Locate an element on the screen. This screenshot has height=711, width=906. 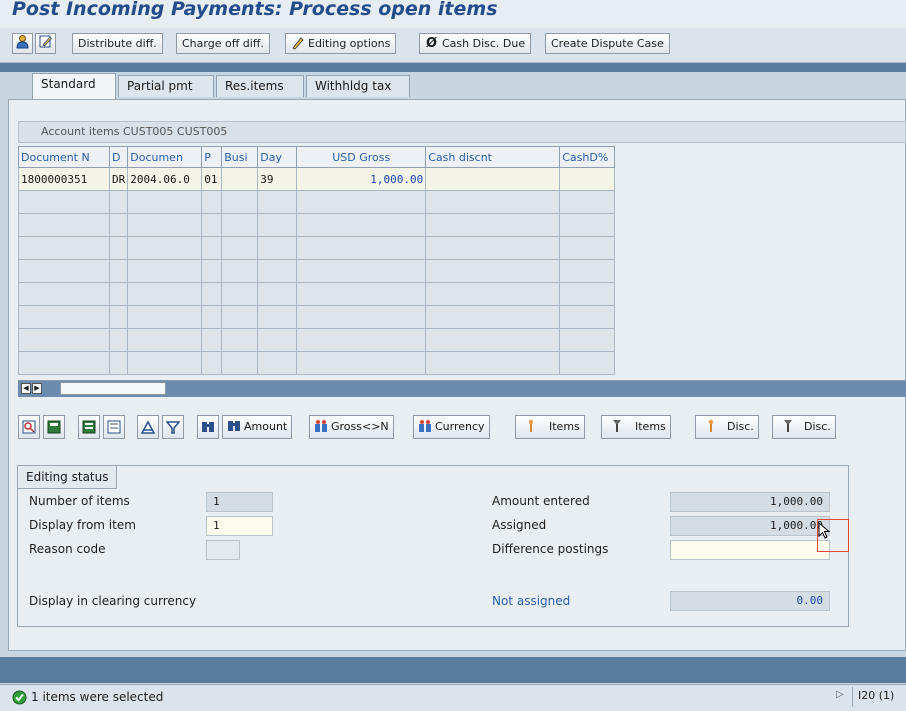
deactivate-disc-button: Disc. is located at coordinates (804, 427).